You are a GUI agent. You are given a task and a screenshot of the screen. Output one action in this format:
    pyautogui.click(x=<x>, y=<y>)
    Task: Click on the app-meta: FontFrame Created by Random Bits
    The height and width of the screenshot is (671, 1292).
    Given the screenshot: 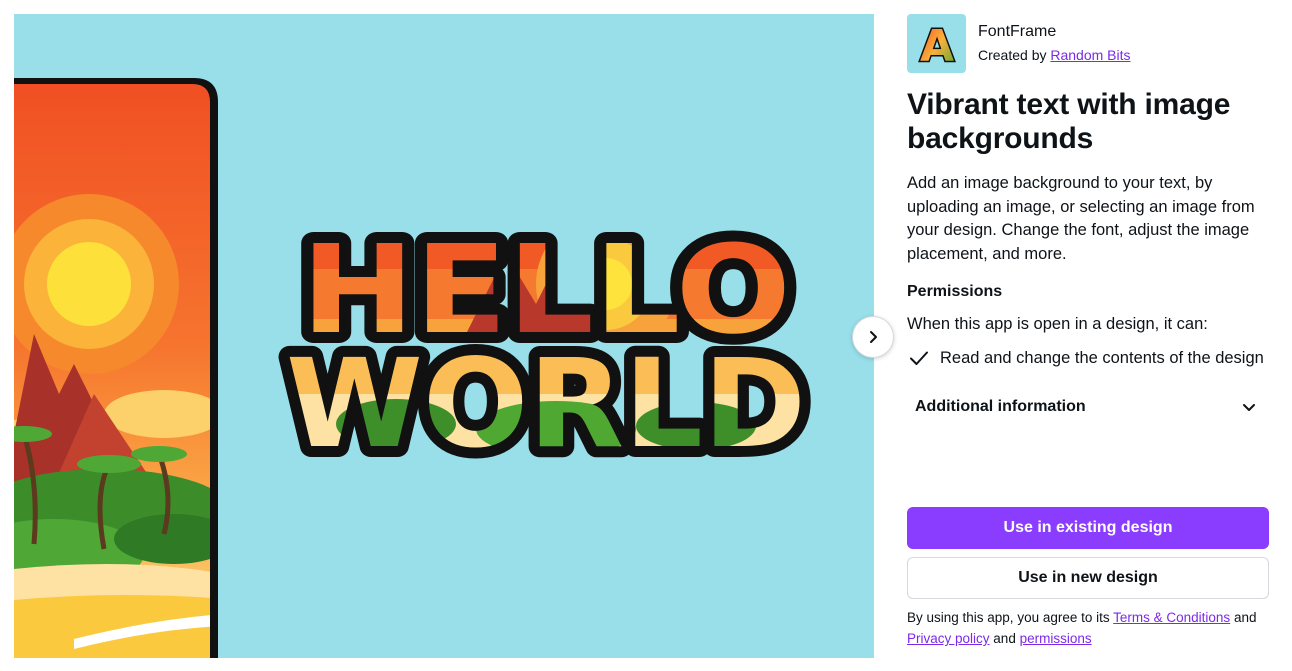 What is the action you would take?
    pyautogui.click(x=1054, y=44)
    